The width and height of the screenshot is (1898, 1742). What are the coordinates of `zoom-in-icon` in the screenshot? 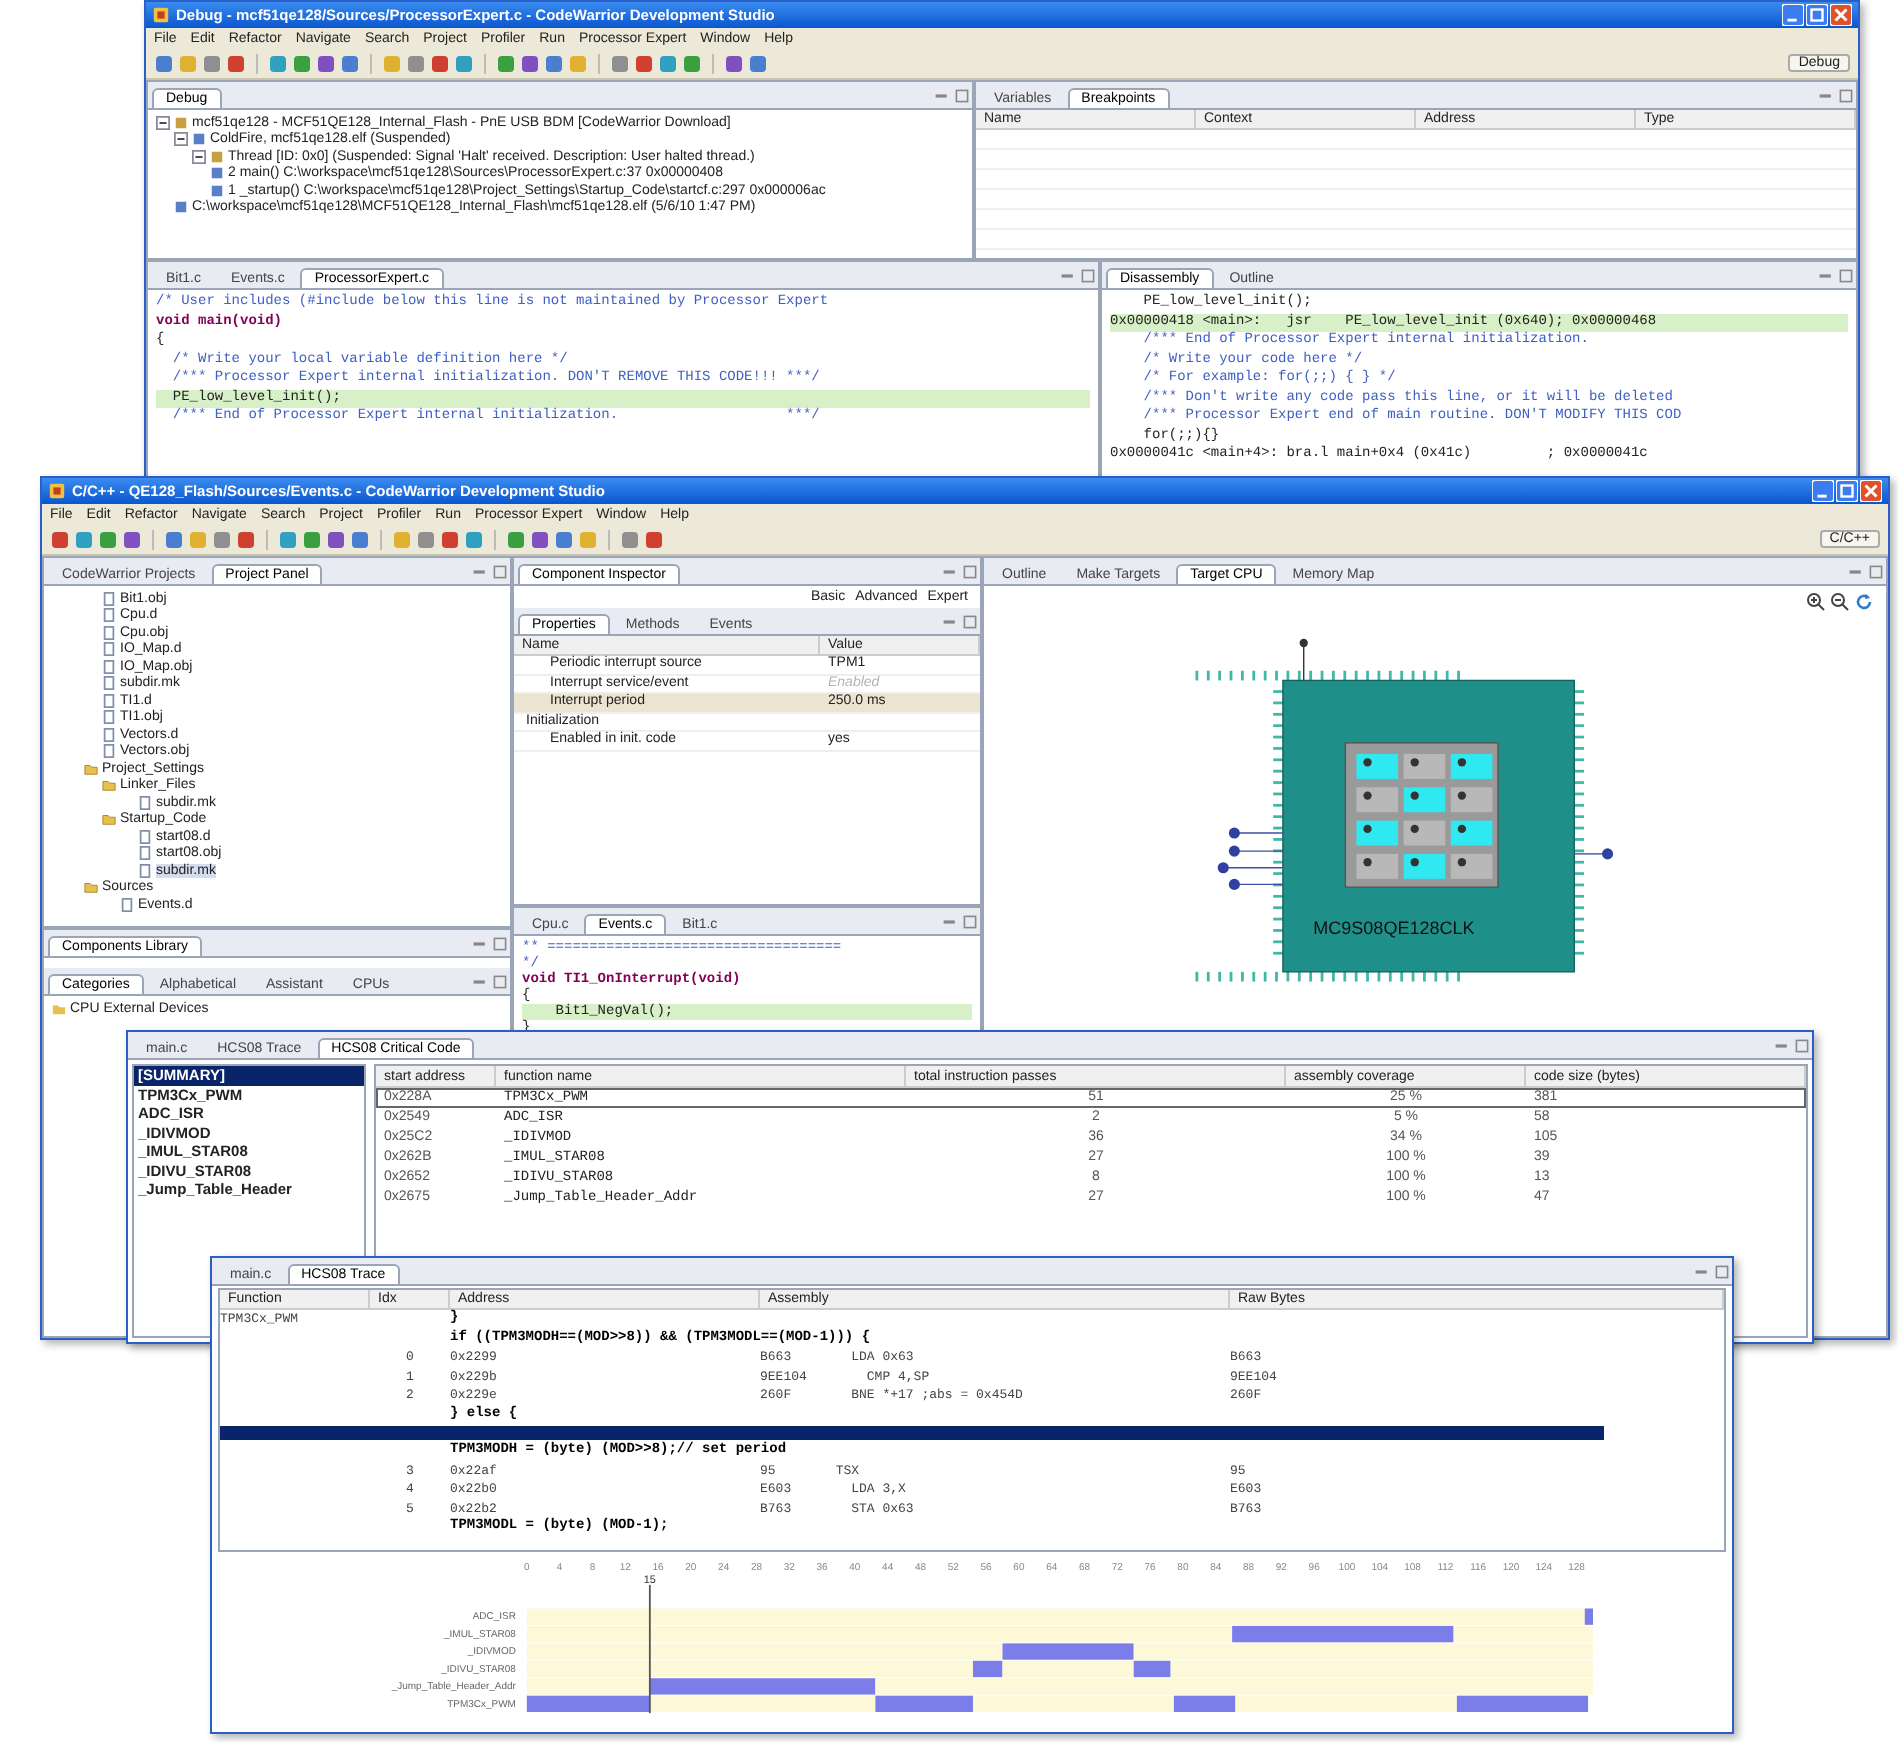 It's located at (1816, 602).